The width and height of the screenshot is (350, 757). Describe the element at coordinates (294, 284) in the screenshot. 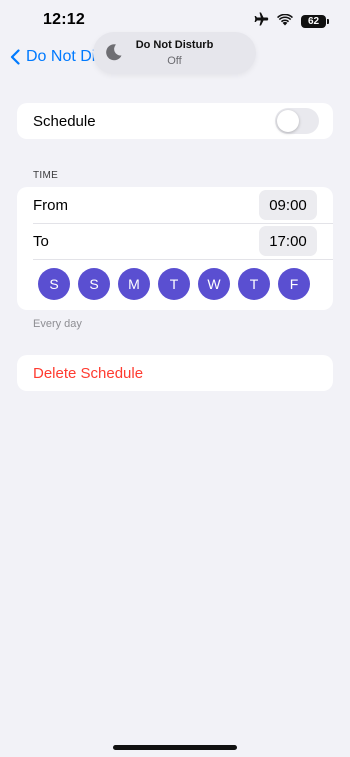

I see `day-friday-button: F` at that location.